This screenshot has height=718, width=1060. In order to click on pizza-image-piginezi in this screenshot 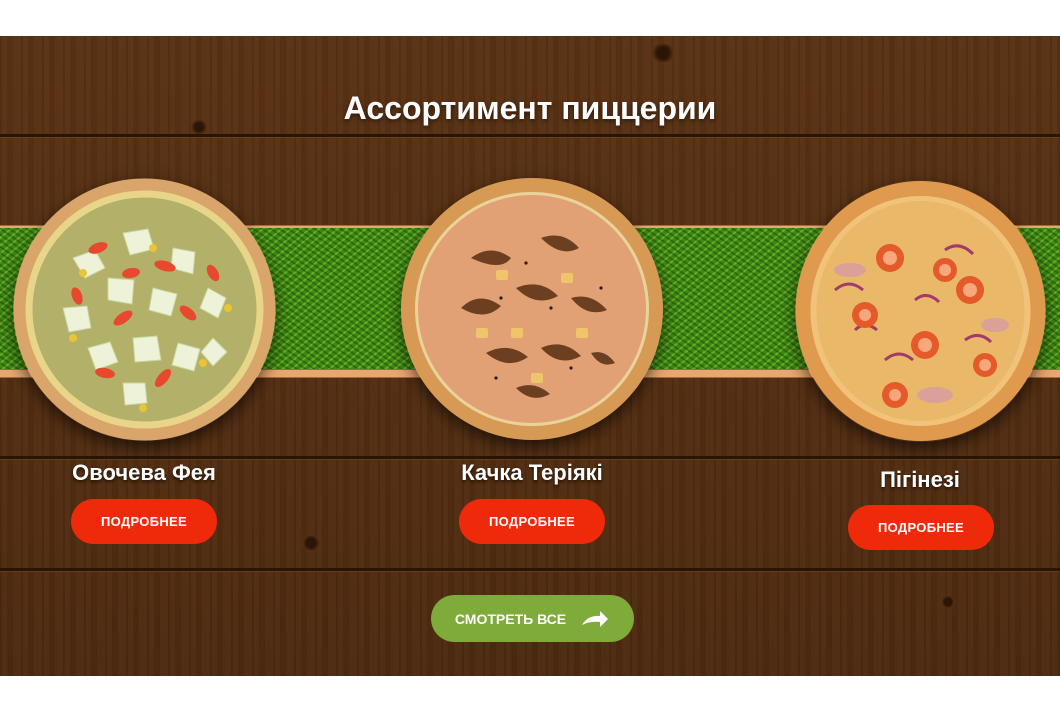, I will do `click(920, 311)`.